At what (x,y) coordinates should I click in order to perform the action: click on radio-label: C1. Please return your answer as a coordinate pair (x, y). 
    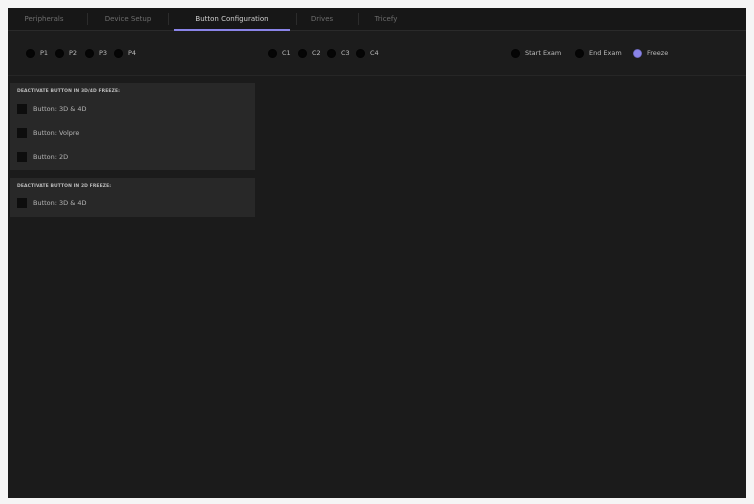
    Looking at the image, I should click on (286, 53).